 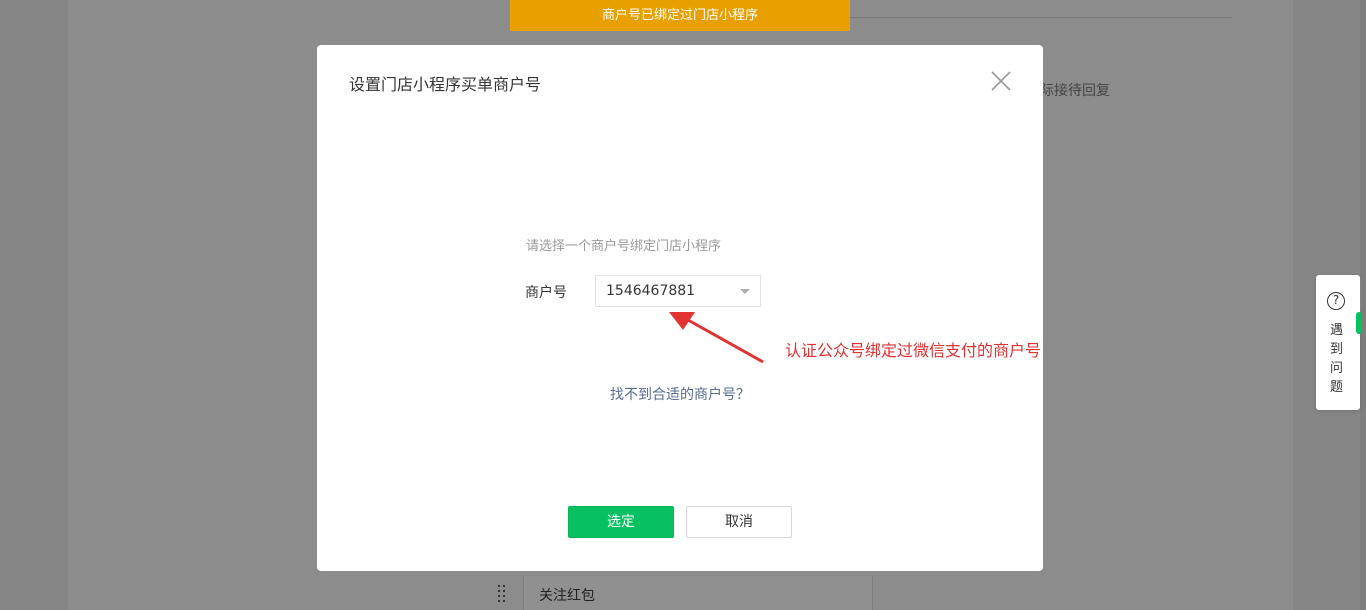 I want to click on help-widget-label: 遇到问题, so click(x=1337, y=359).